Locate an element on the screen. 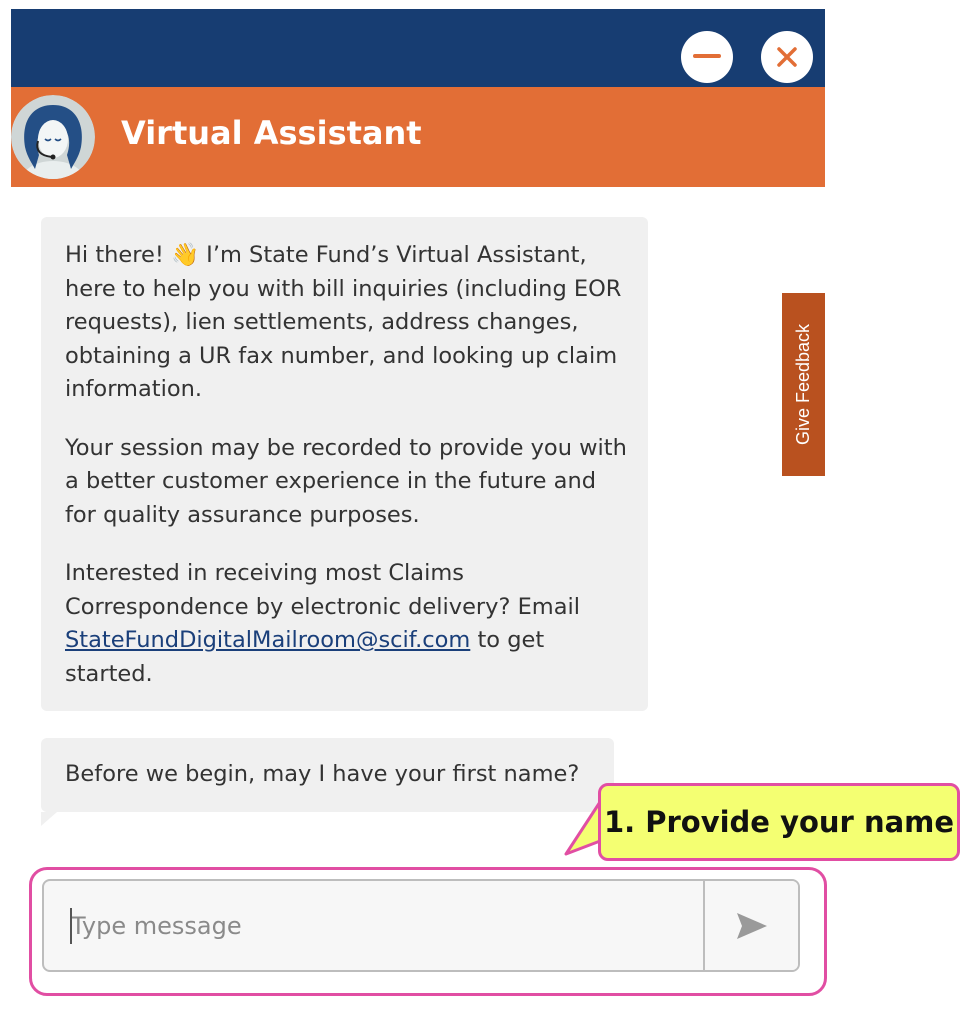  window-title-bar is located at coordinates (418, 49).